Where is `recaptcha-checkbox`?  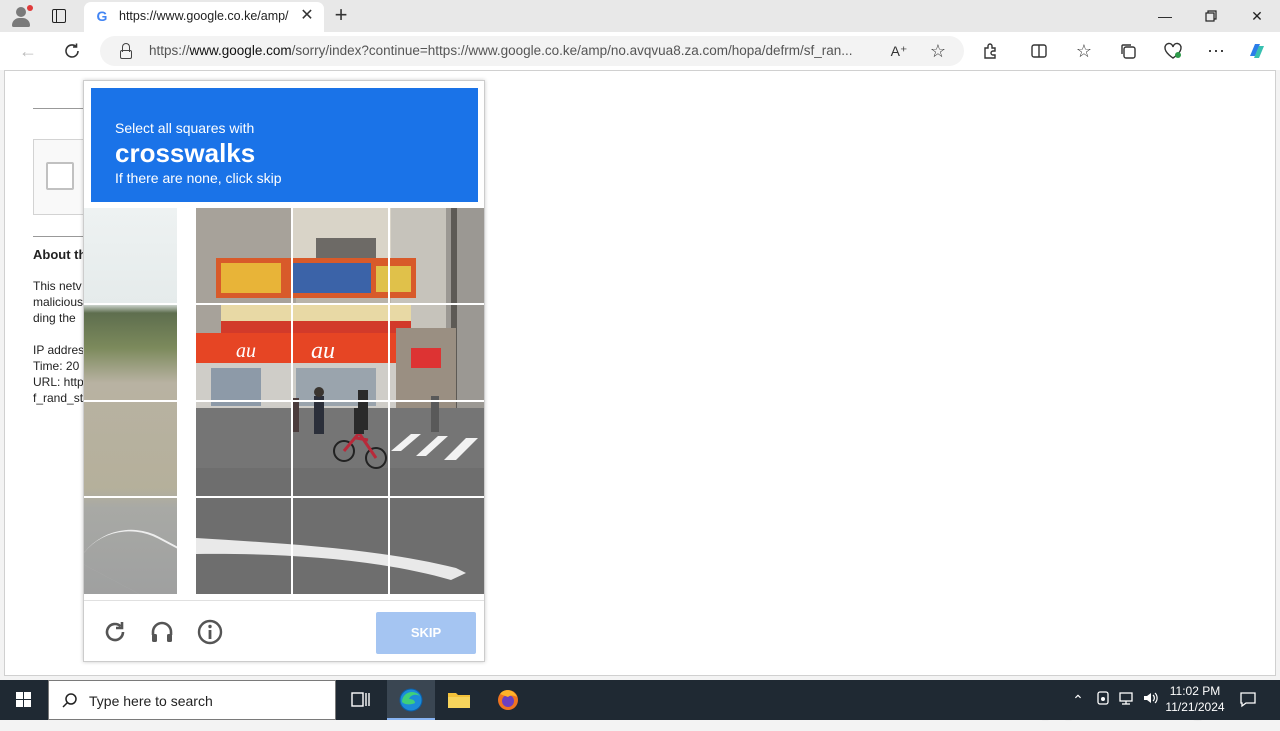 recaptcha-checkbox is located at coordinates (60, 176).